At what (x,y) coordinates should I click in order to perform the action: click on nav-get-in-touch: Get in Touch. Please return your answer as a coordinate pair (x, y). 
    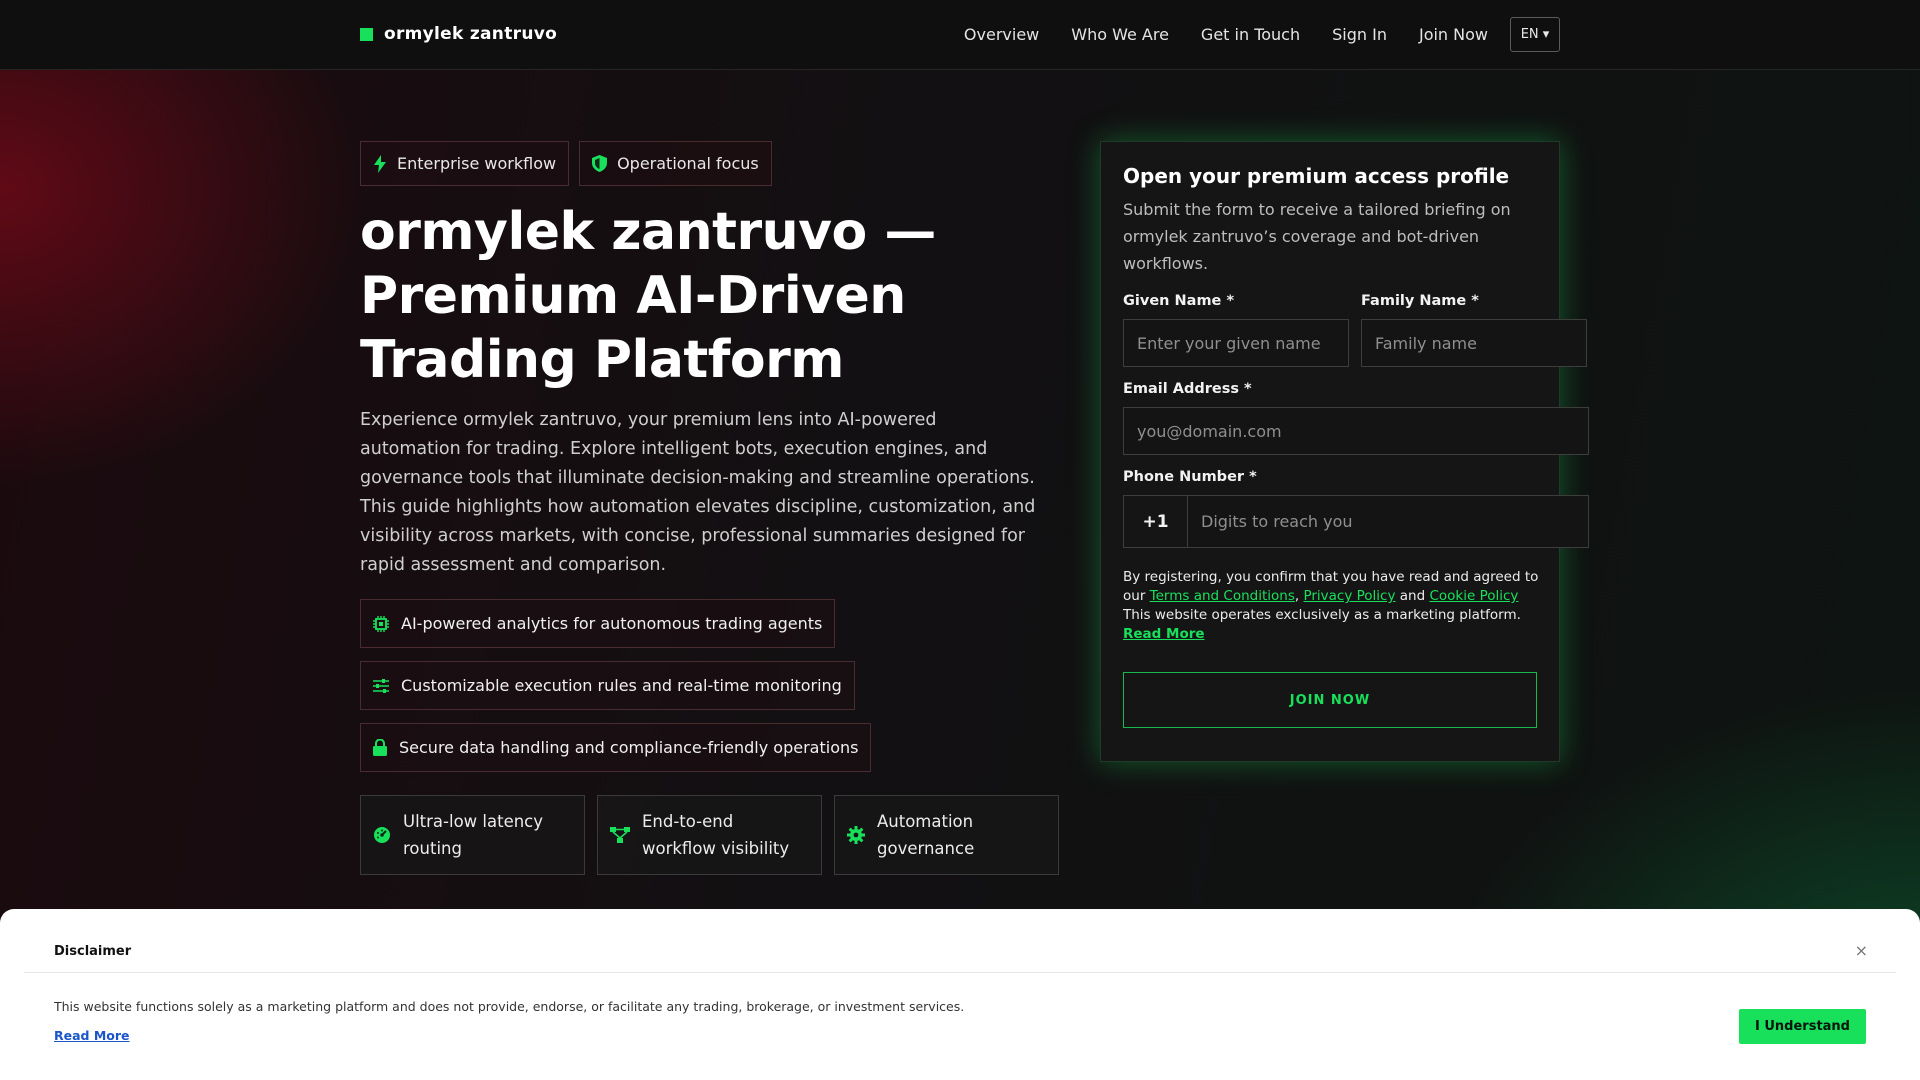
    Looking at the image, I should click on (1250, 34).